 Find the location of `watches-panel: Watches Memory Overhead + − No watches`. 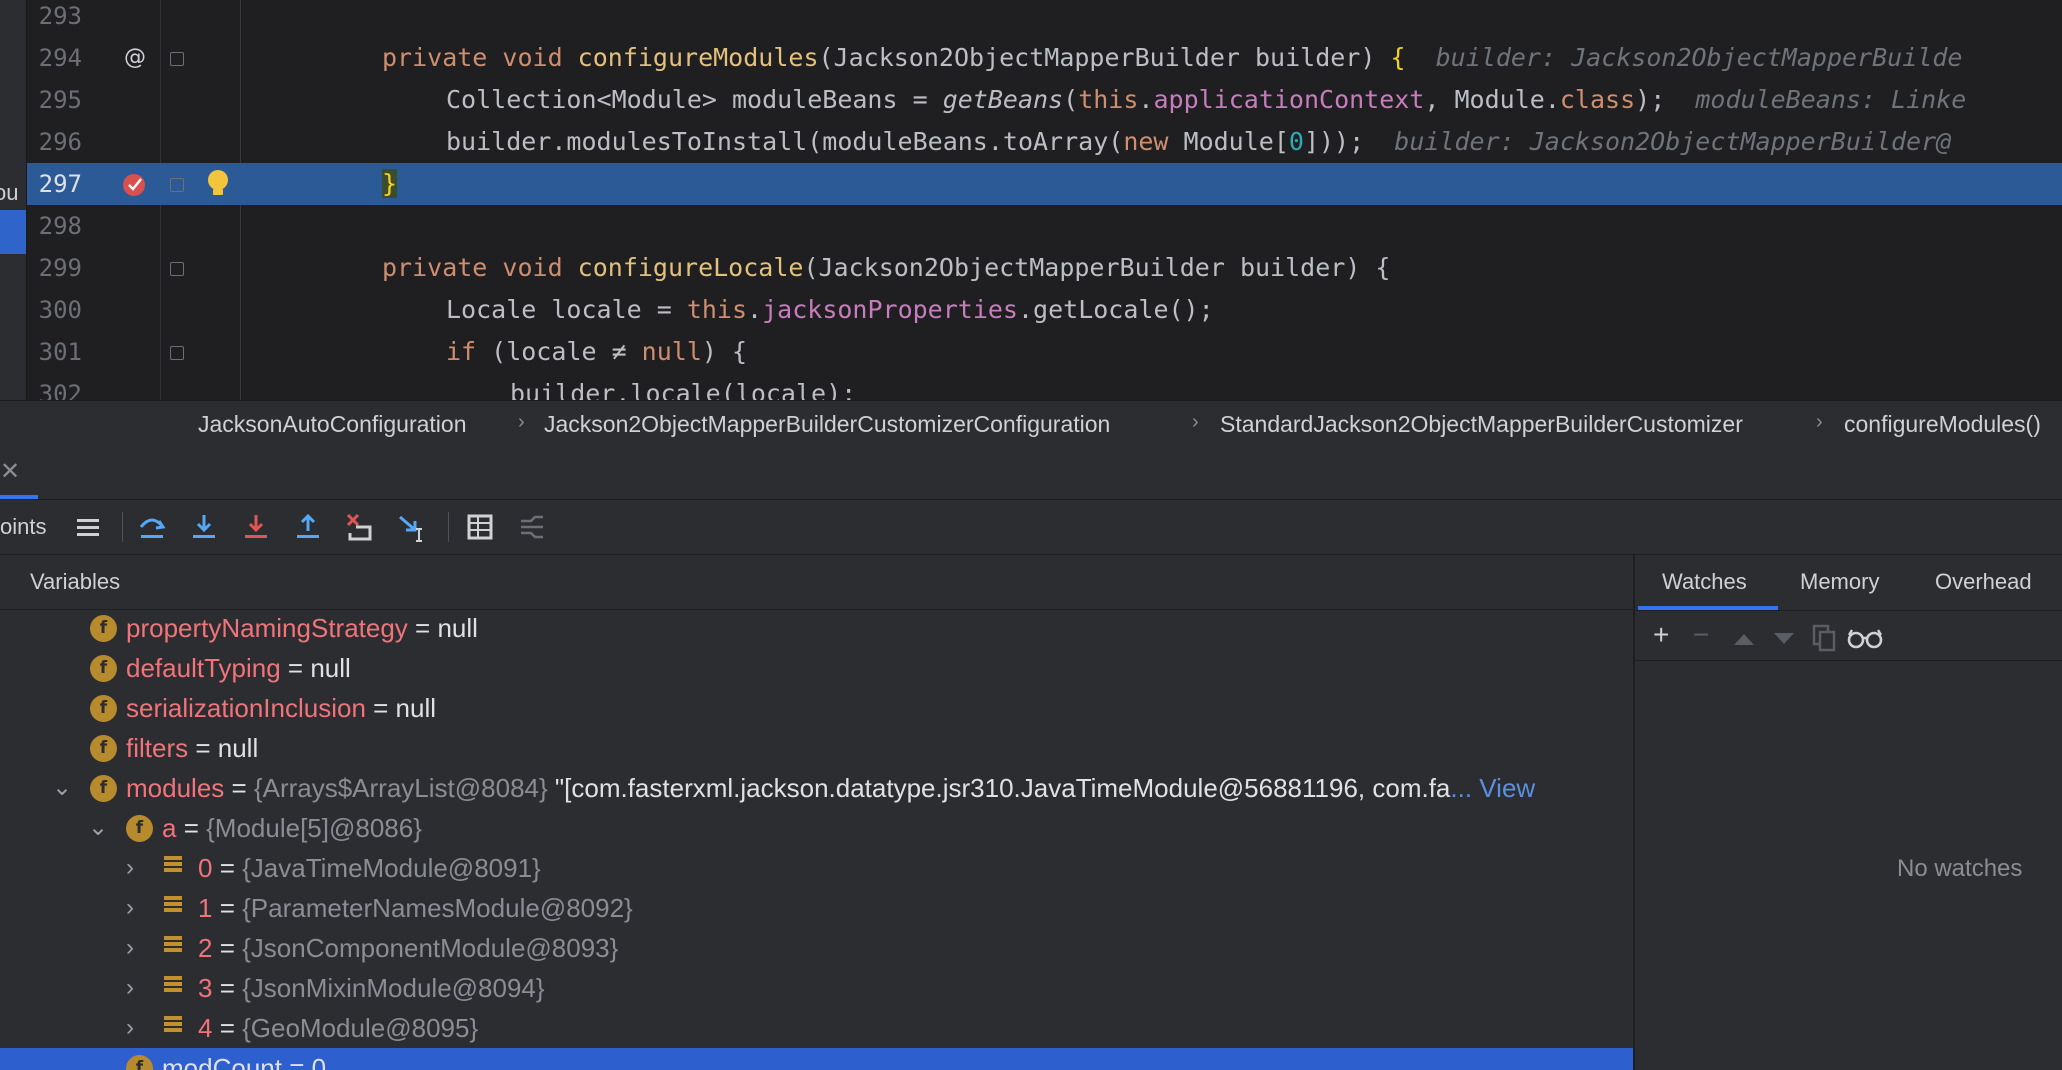

watches-panel: Watches Memory Overhead + − No watches is located at coordinates (1848, 812).